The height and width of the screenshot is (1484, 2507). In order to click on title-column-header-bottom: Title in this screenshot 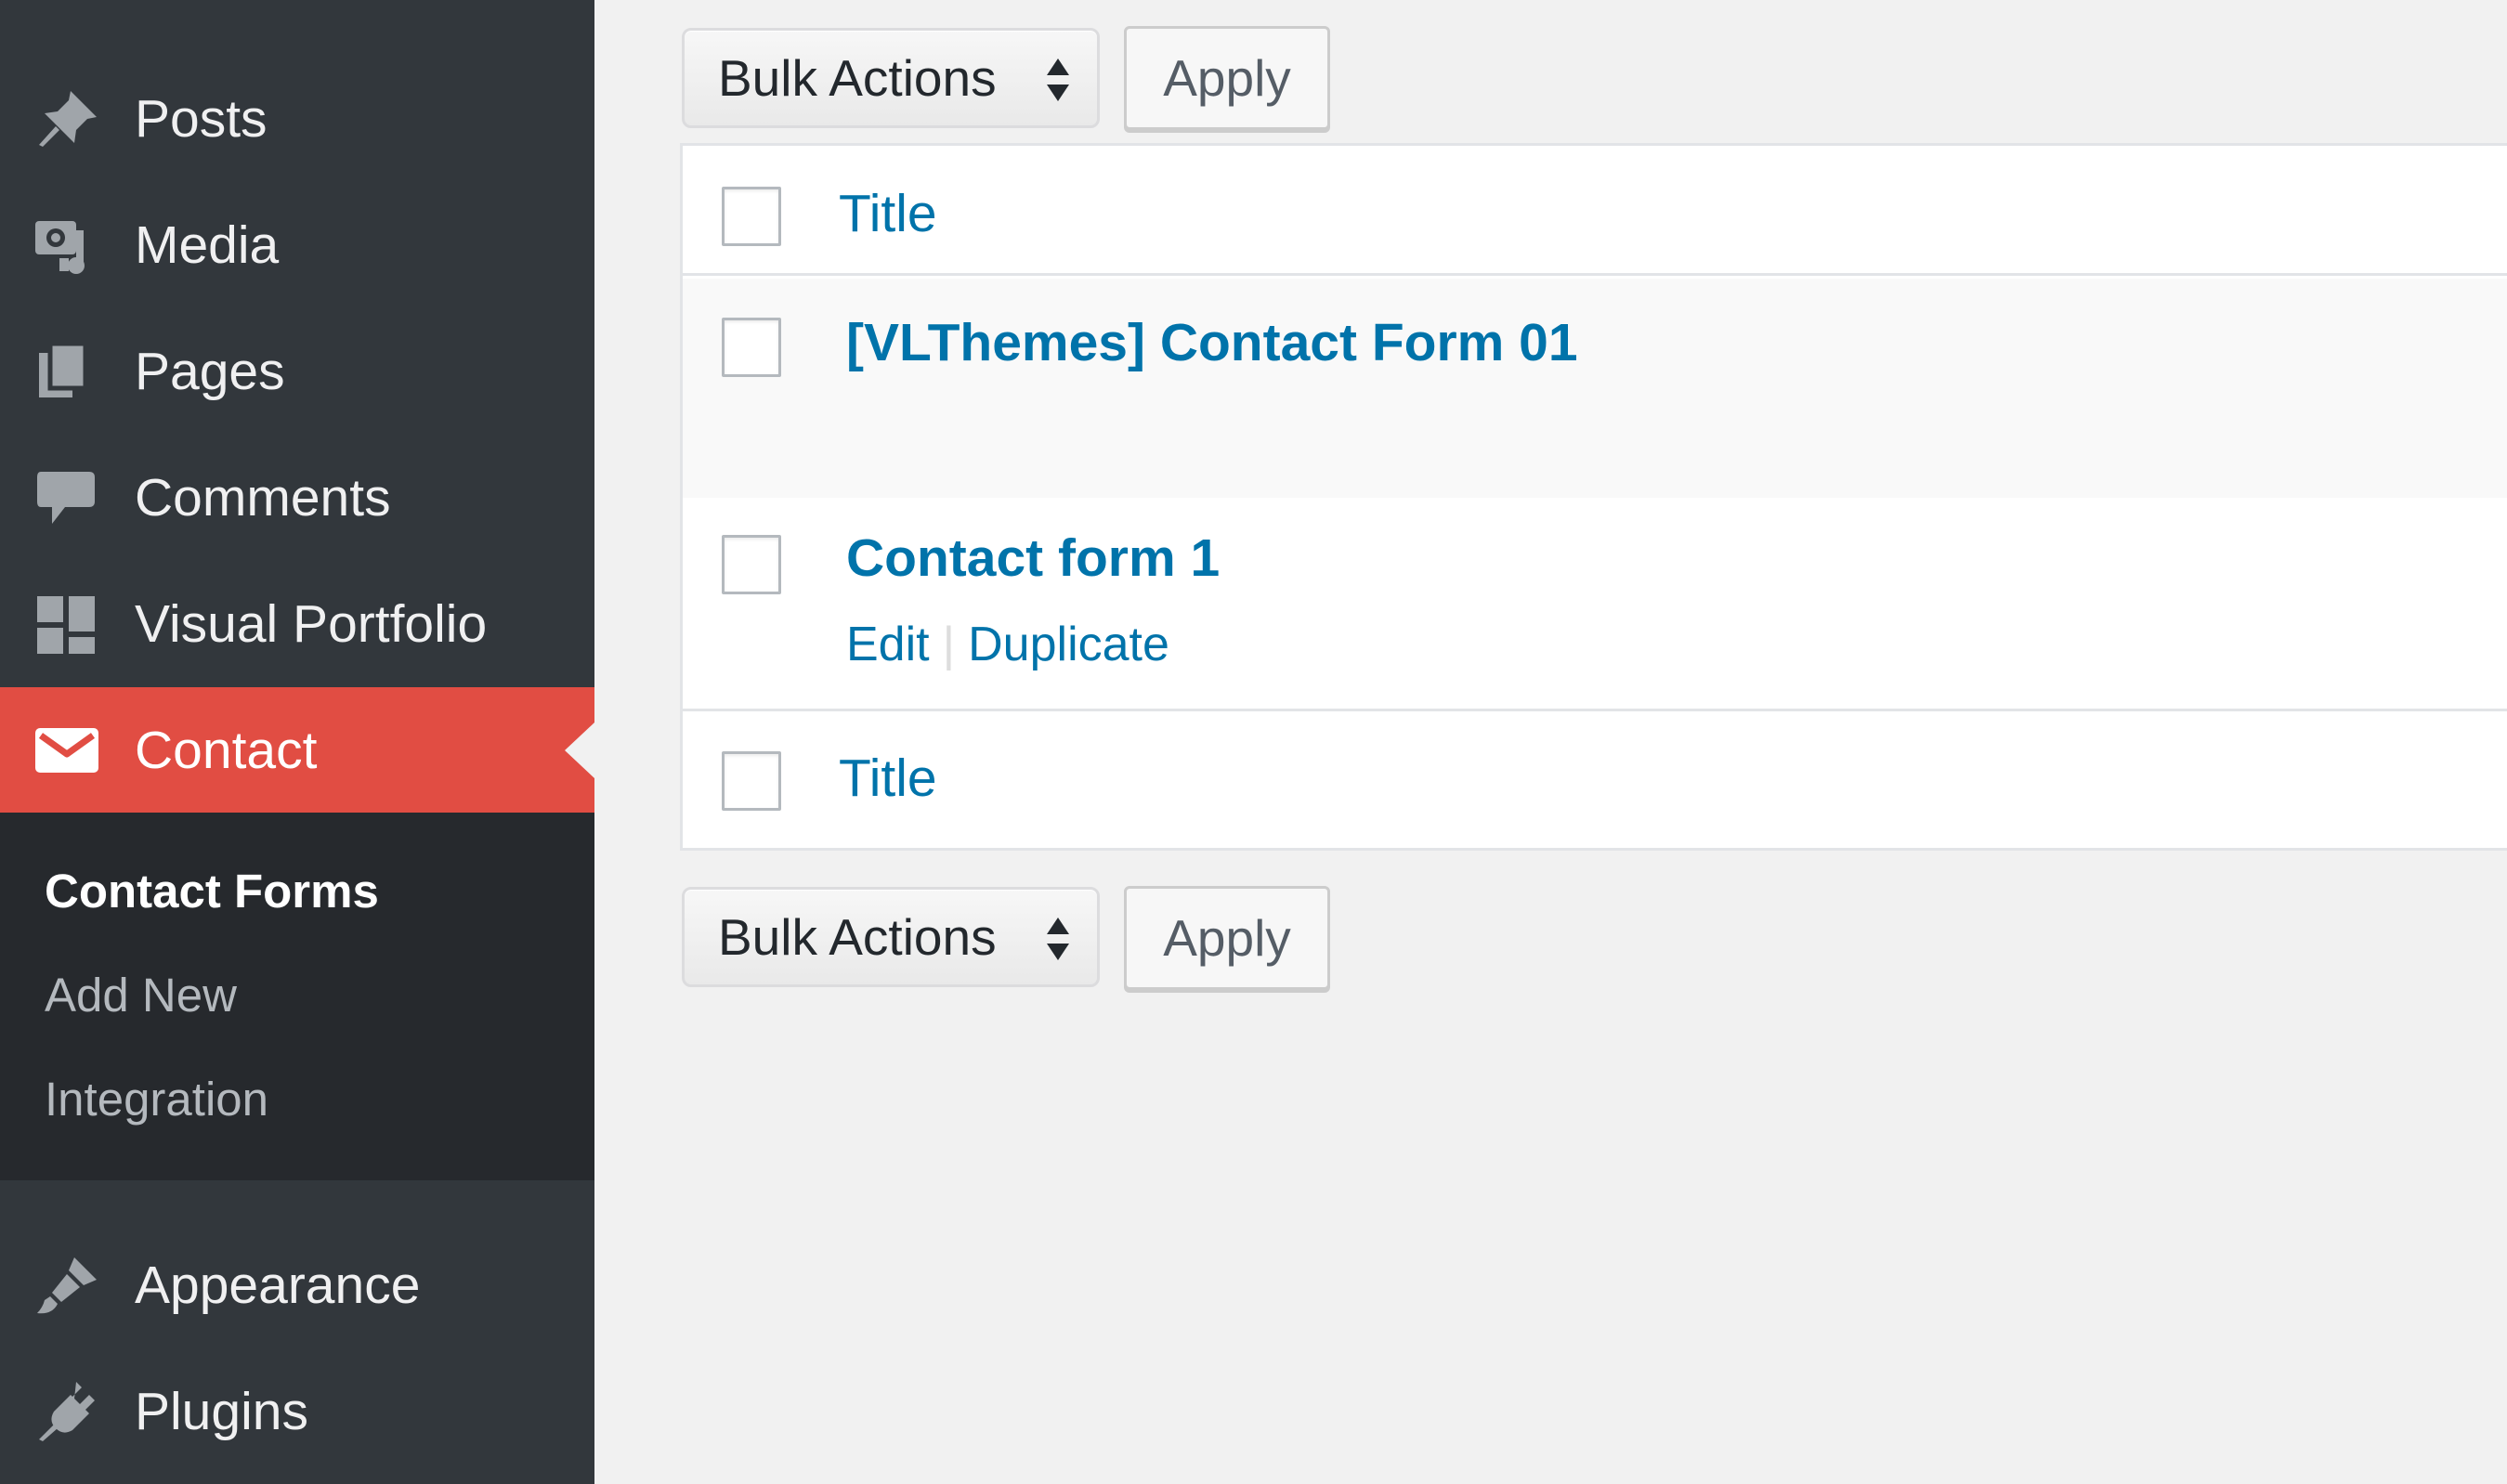, I will do `click(888, 778)`.